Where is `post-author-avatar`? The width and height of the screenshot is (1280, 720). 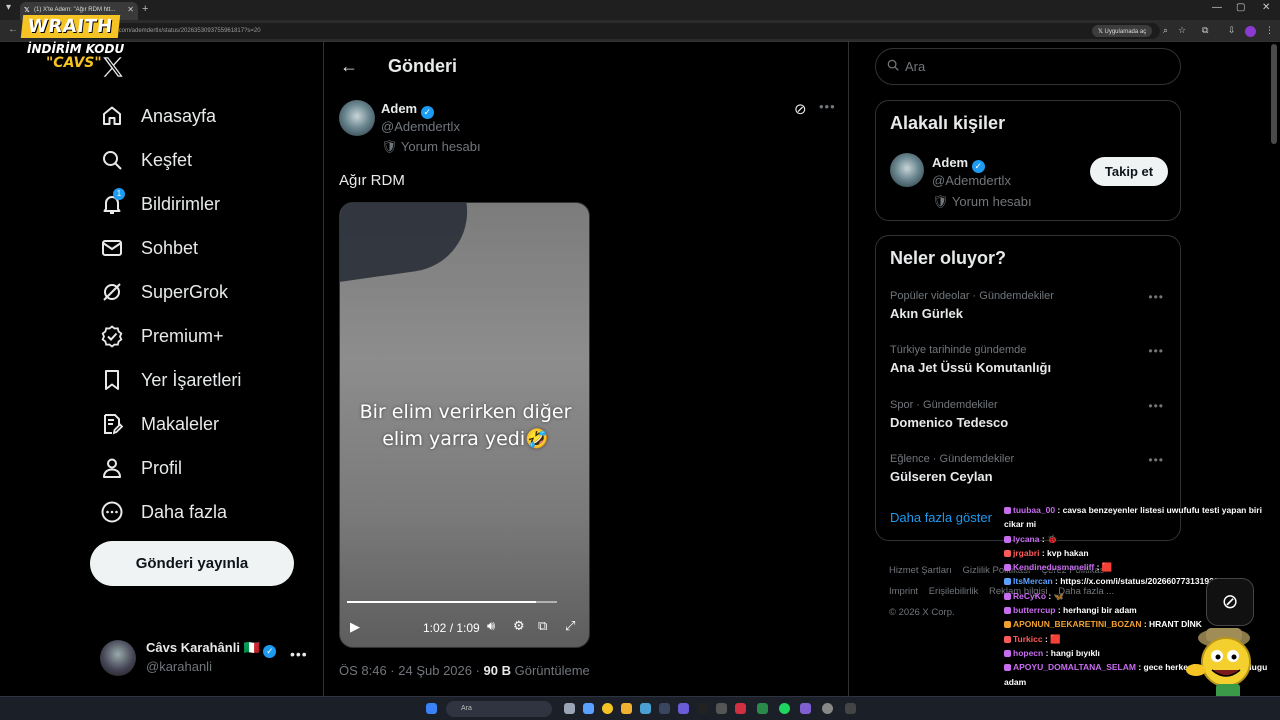
post-author-avatar is located at coordinates (357, 118).